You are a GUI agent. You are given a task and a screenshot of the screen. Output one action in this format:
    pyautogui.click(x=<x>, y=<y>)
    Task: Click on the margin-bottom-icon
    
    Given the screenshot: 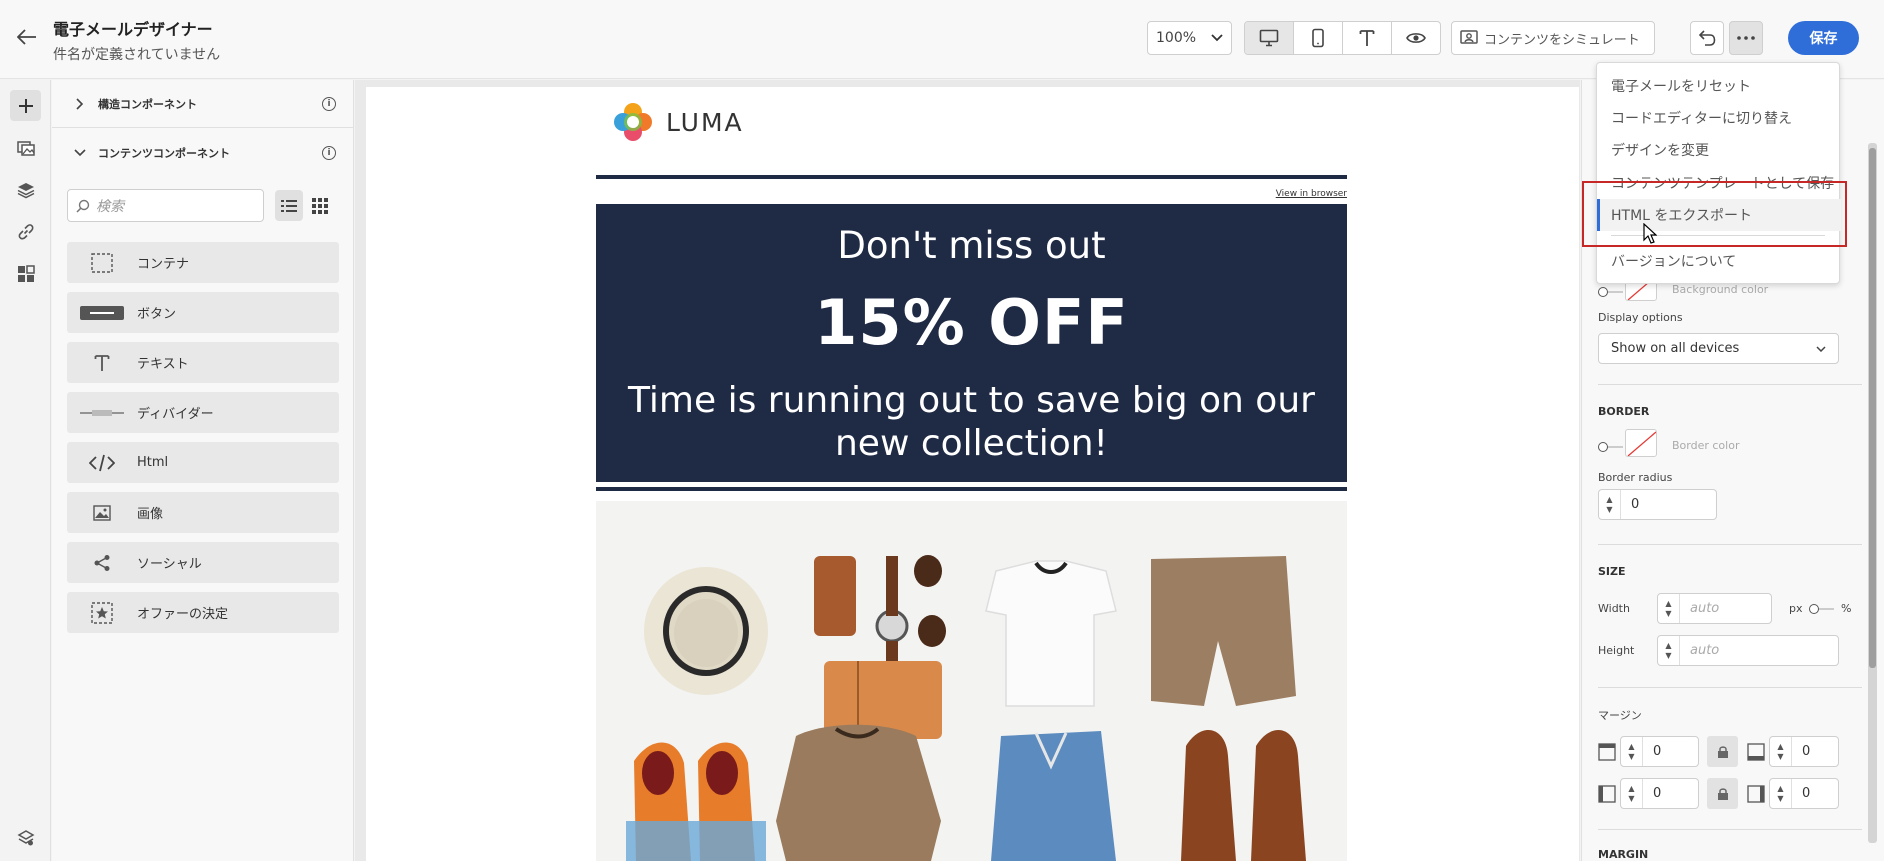 What is the action you would take?
    pyautogui.click(x=1756, y=752)
    